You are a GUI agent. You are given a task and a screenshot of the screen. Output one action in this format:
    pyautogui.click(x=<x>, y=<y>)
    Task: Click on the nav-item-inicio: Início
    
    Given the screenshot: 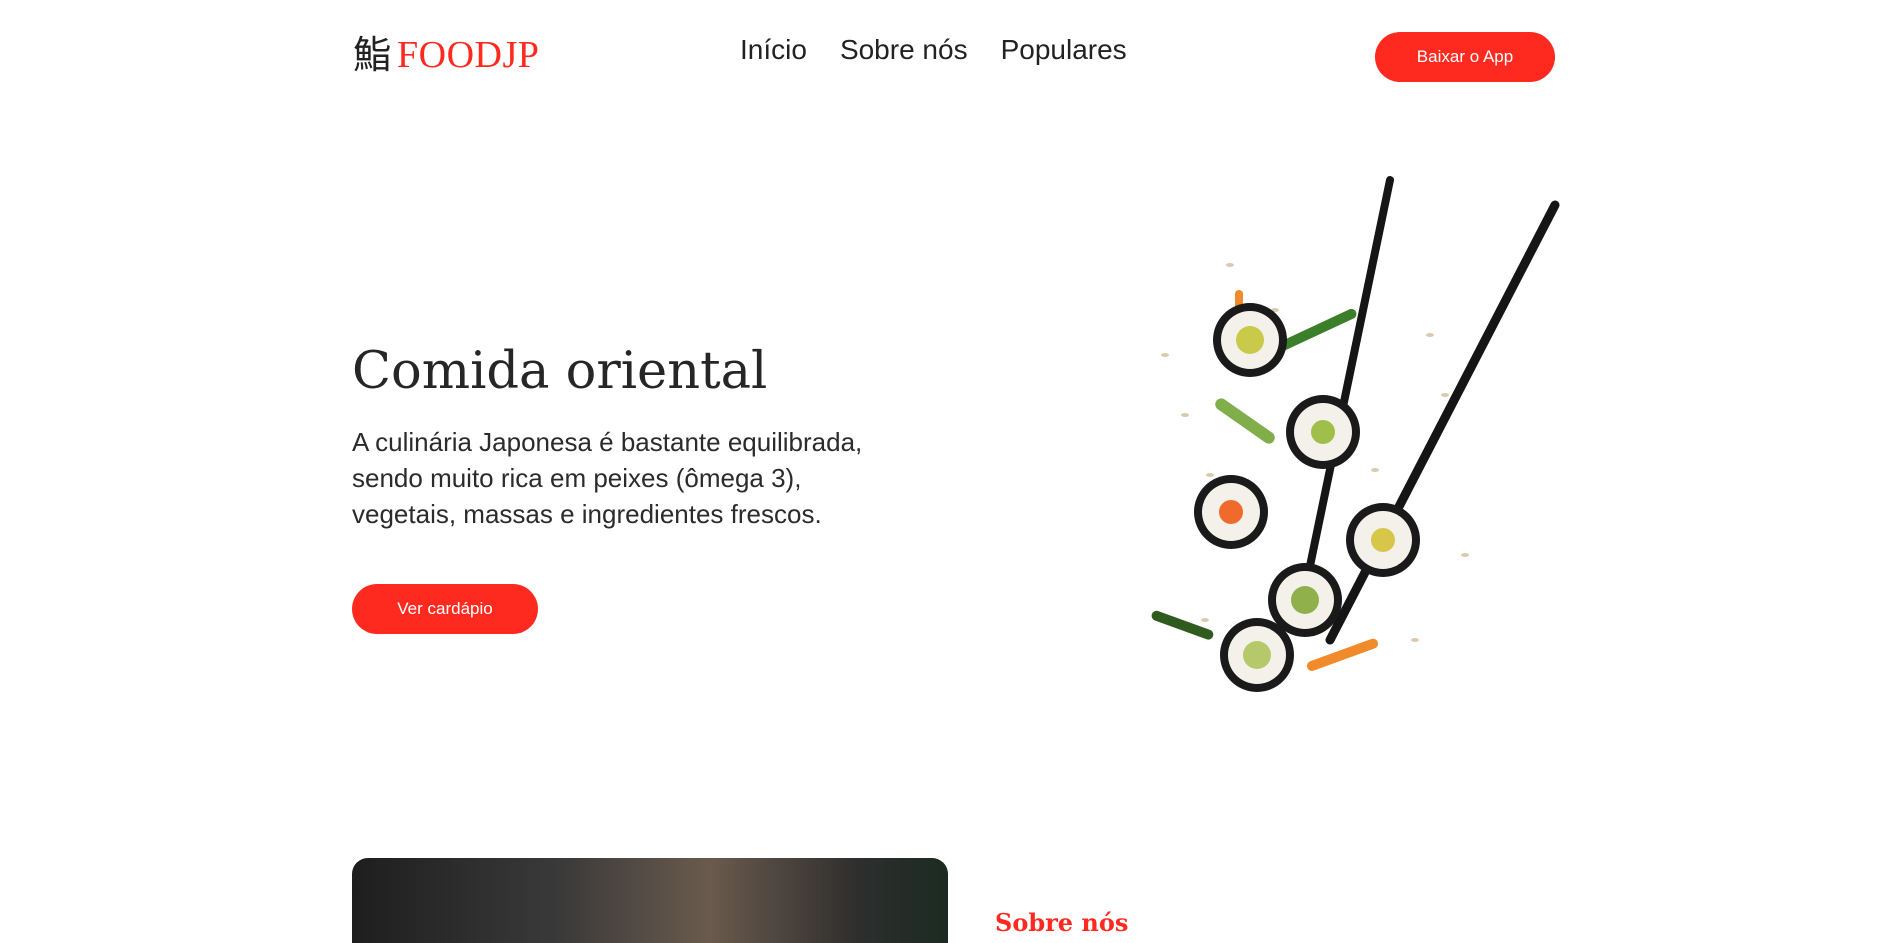 What is the action you would take?
    pyautogui.click(x=773, y=50)
    